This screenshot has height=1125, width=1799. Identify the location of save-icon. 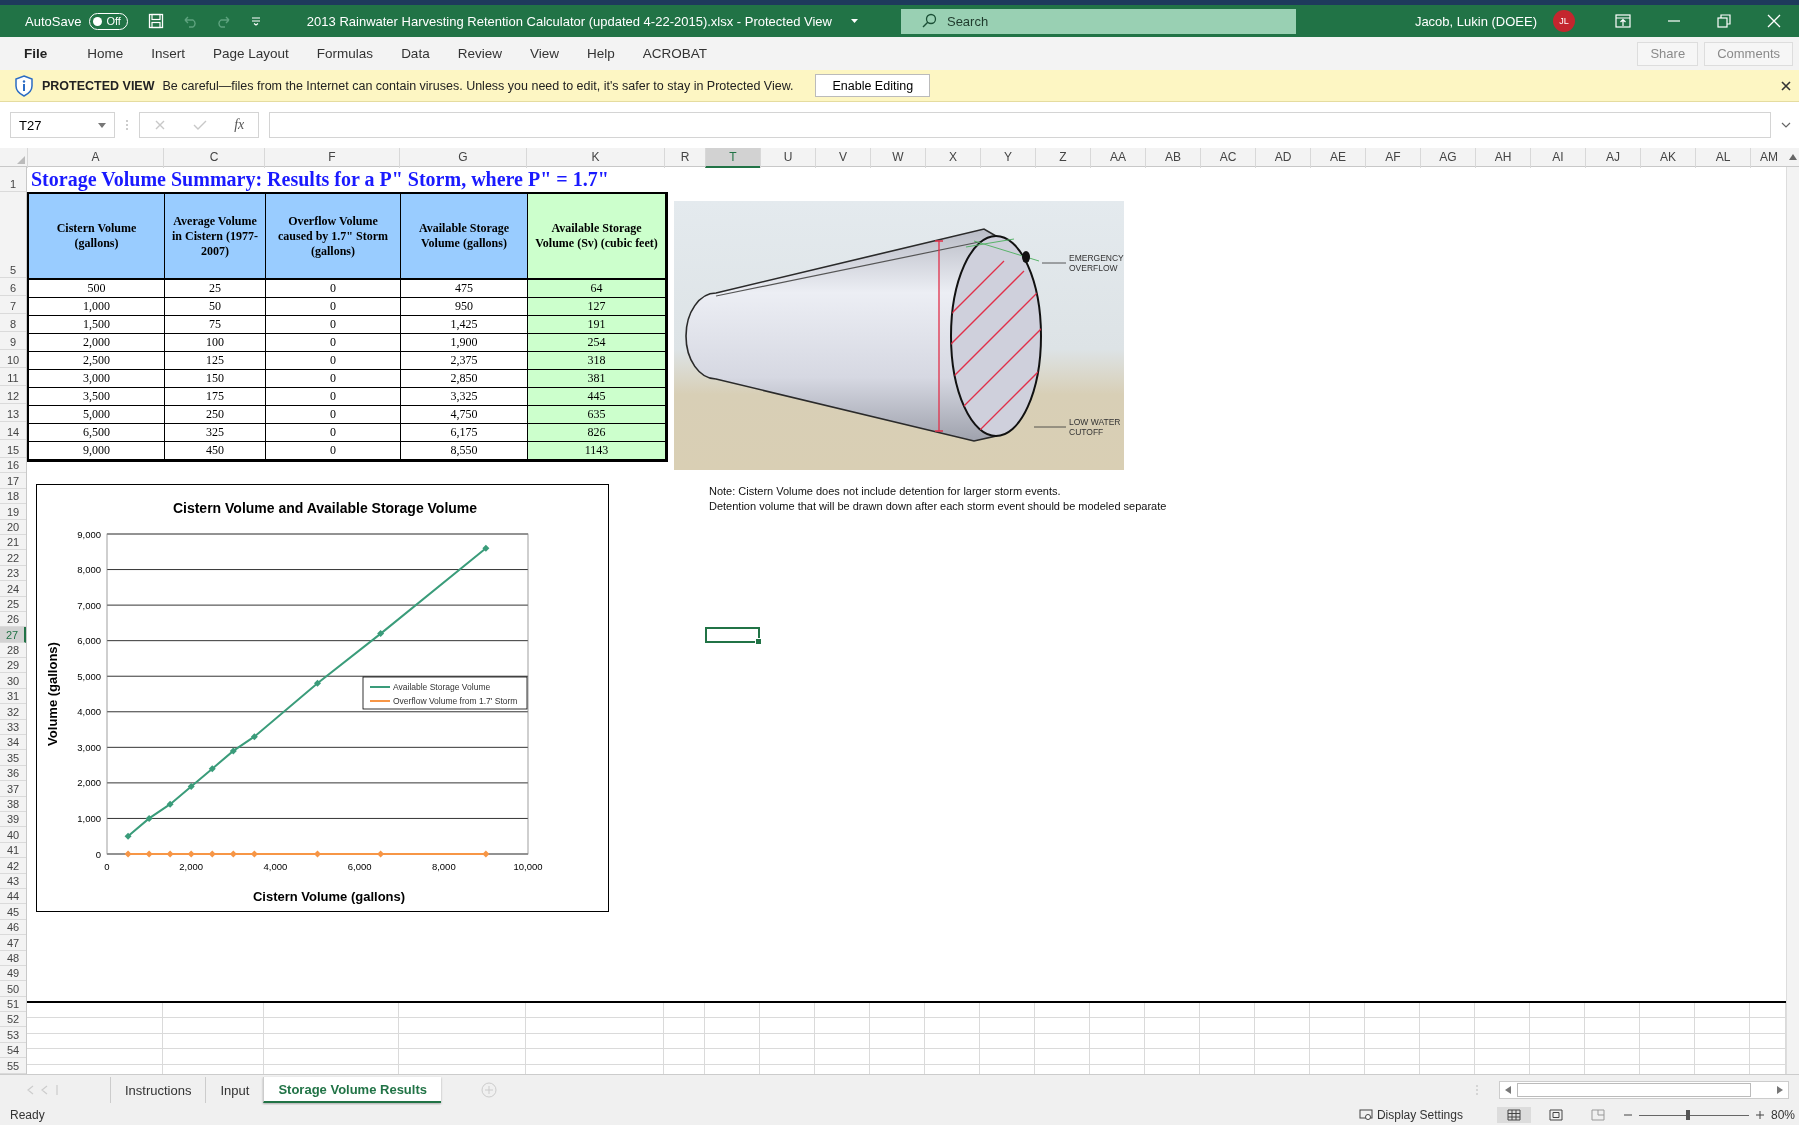
(155, 21).